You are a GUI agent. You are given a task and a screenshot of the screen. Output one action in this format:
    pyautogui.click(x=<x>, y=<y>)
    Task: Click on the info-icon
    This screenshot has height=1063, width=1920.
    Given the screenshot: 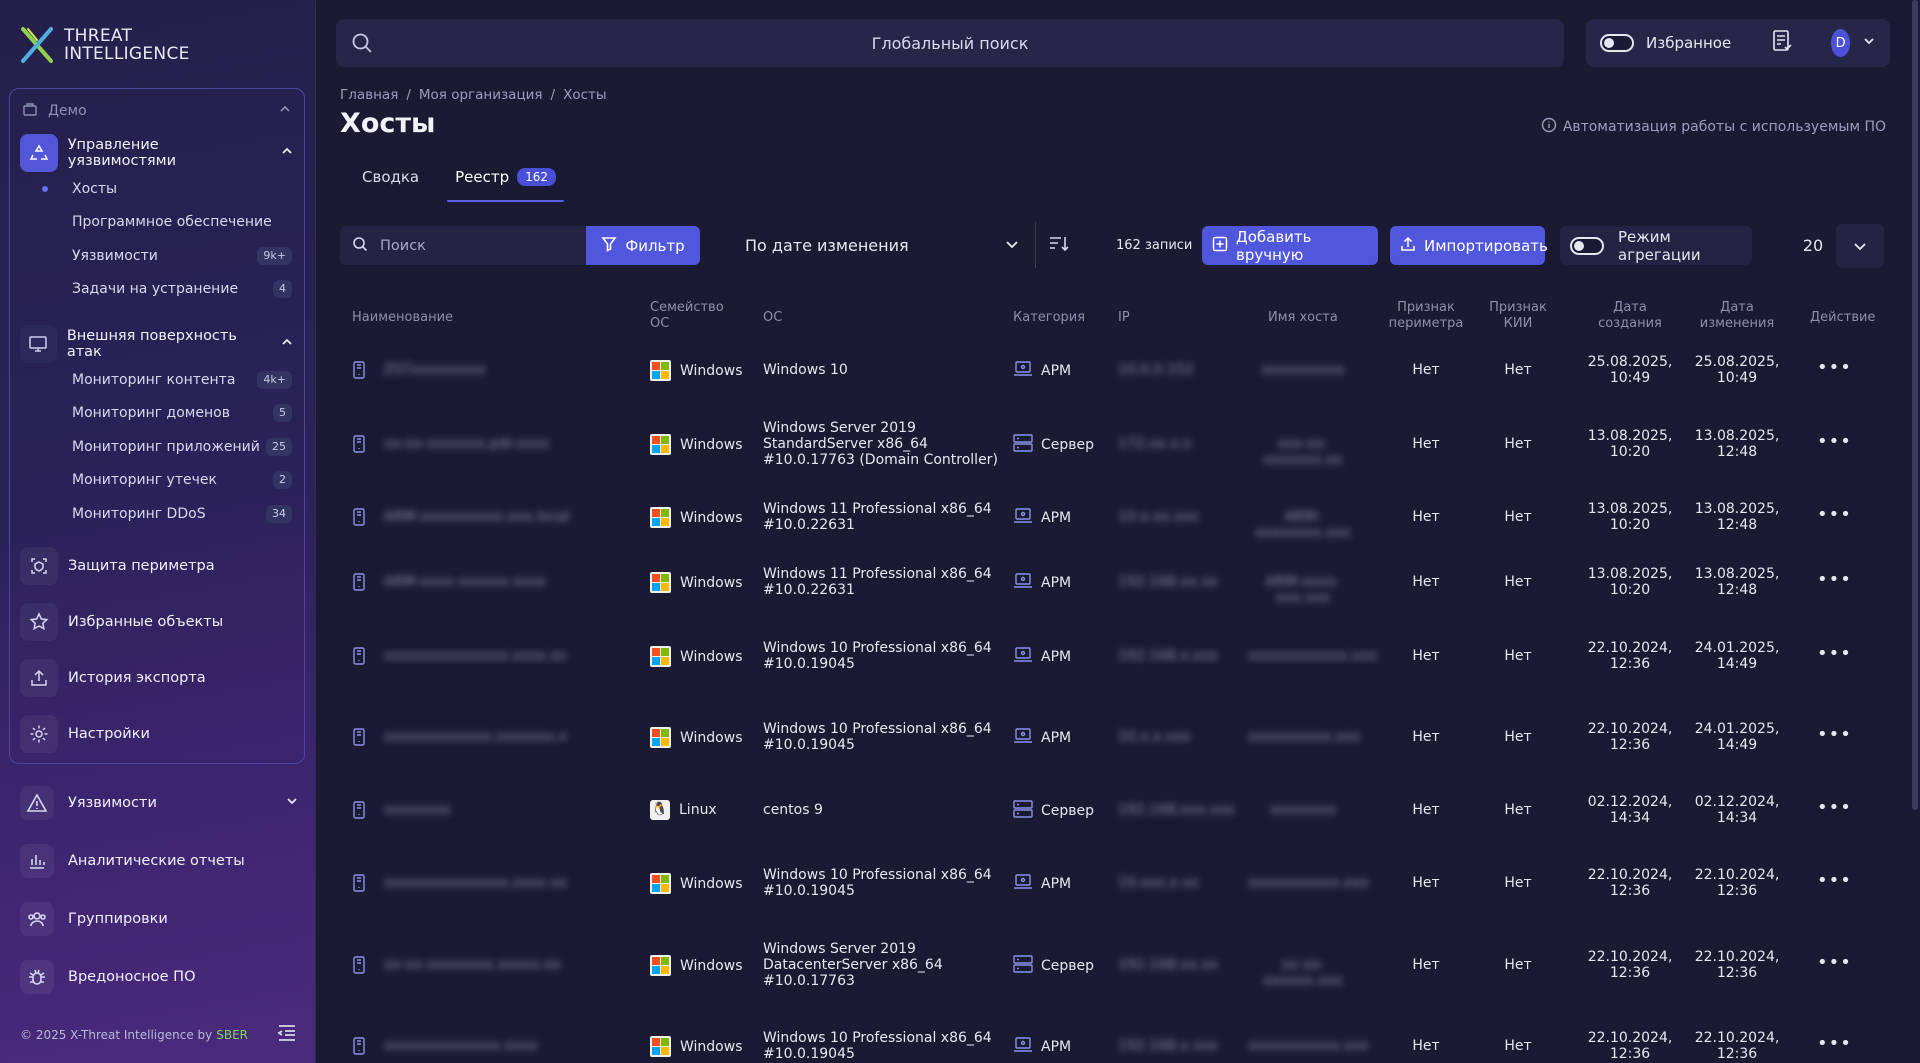 What is the action you would take?
    pyautogui.click(x=1549, y=127)
    